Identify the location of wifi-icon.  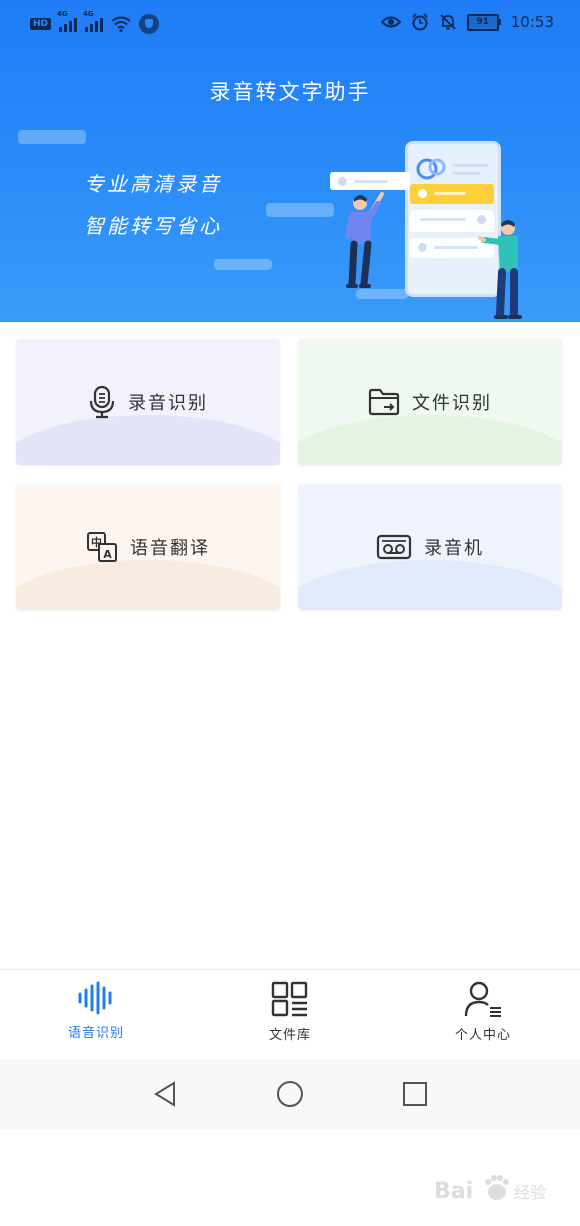
(121, 24).